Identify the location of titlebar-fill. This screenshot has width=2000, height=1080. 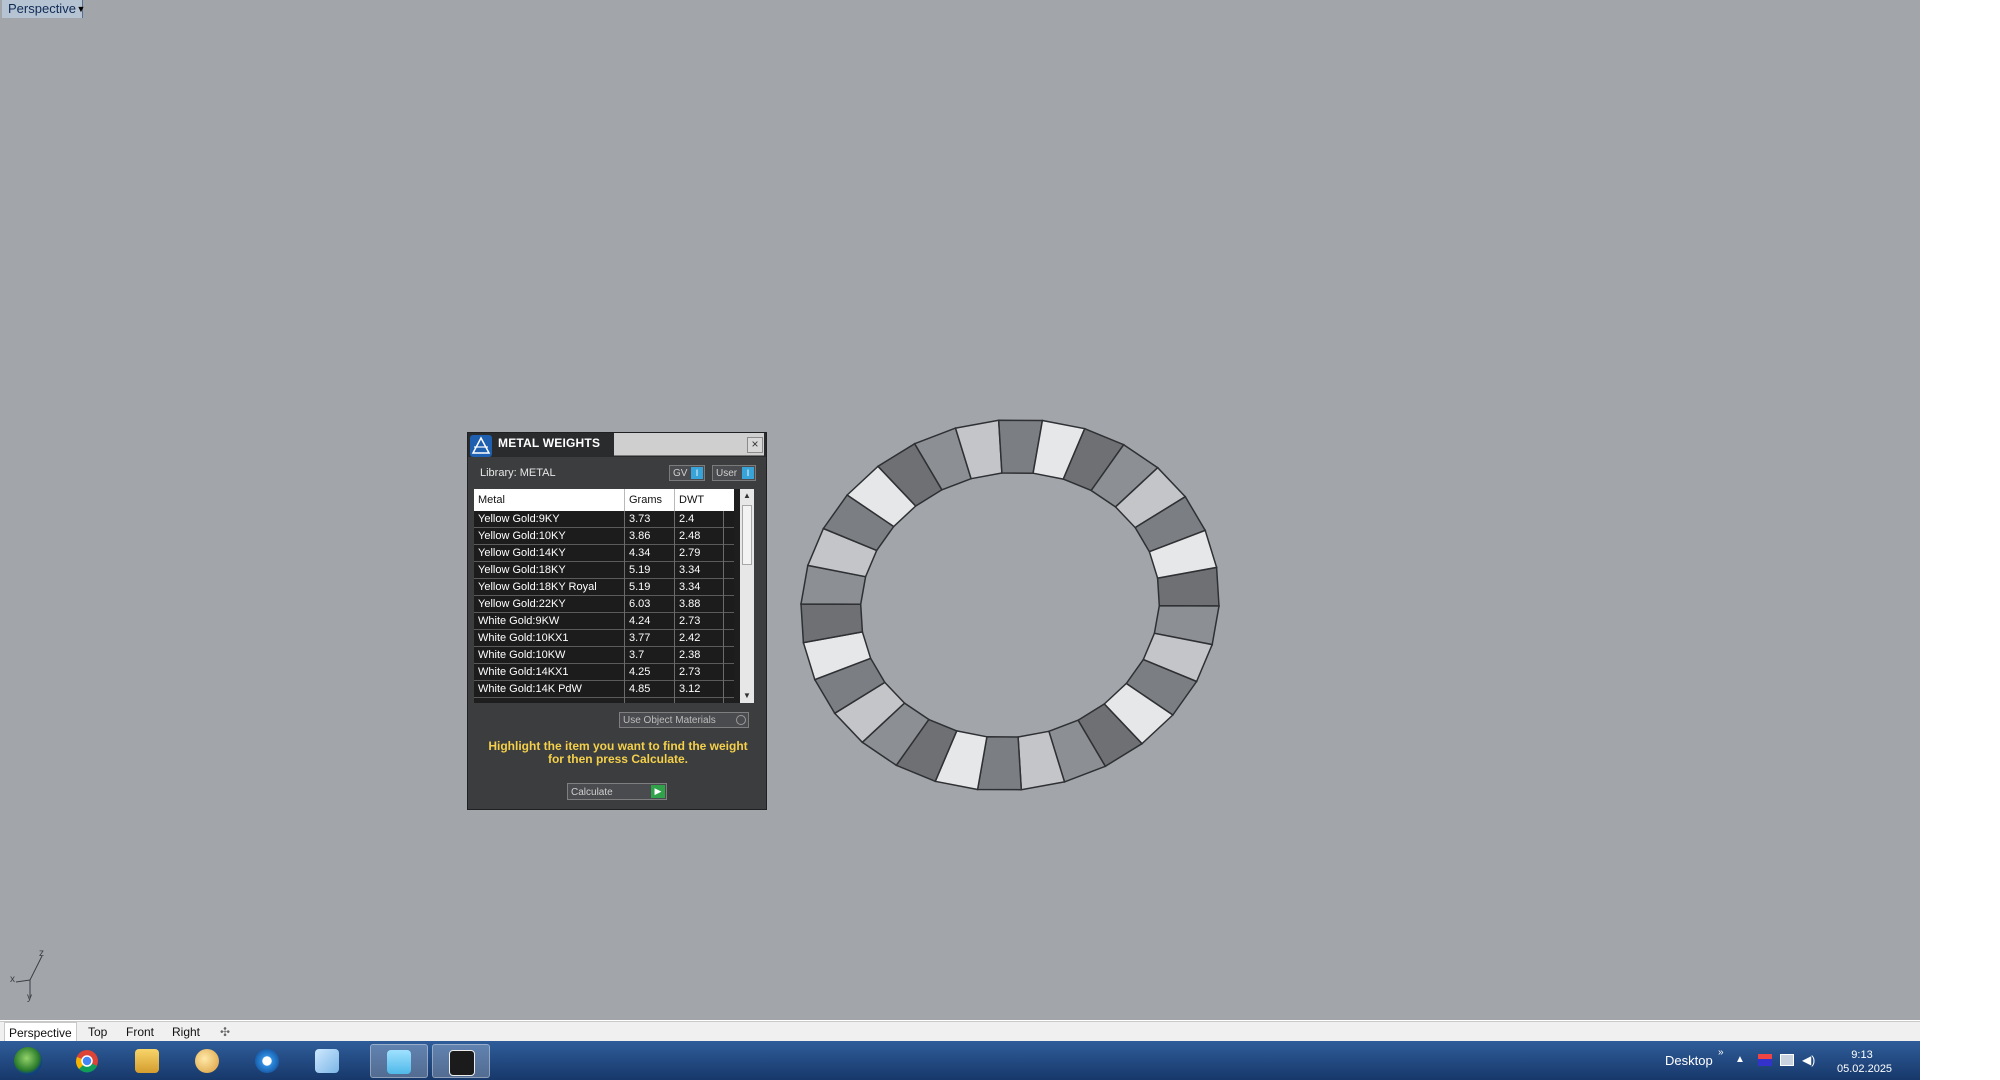
(689, 444).